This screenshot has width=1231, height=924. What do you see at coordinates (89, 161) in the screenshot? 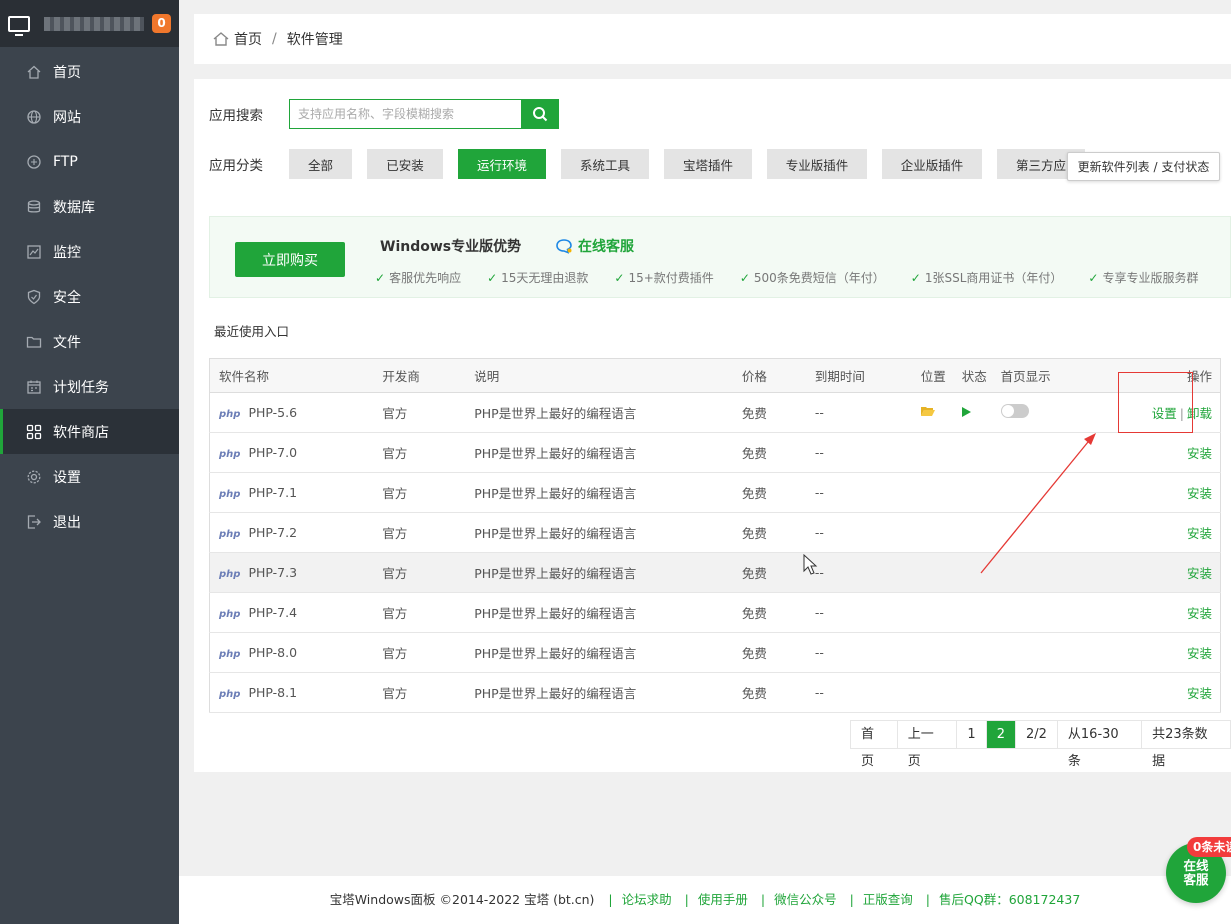
I see `sidebar-item-ftp: FTP` at bounding box center [89, 161].